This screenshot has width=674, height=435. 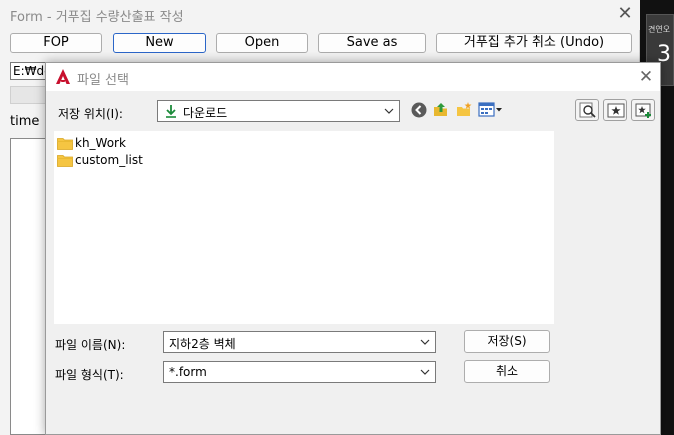 What do you see at coordinates (507, 341) in the screenshot?
I see `save-button: 저장(S)` at bounding box center [507, 341].